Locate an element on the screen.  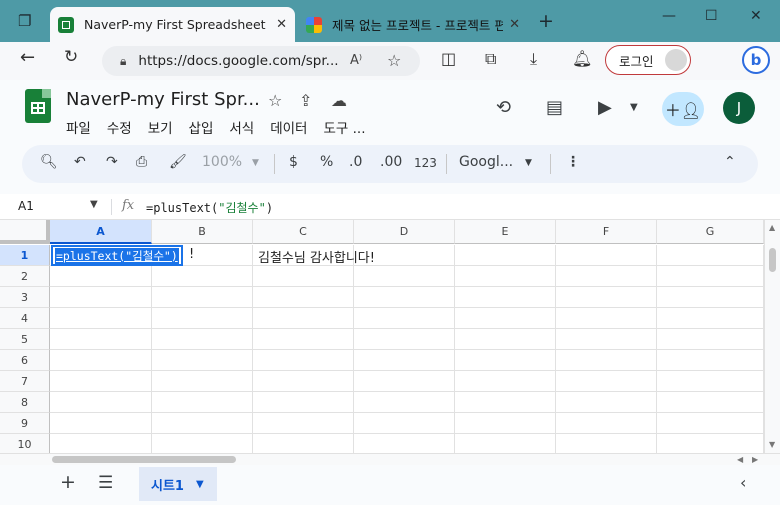
number-format-button: 123 is located at coordinates (425, 163).